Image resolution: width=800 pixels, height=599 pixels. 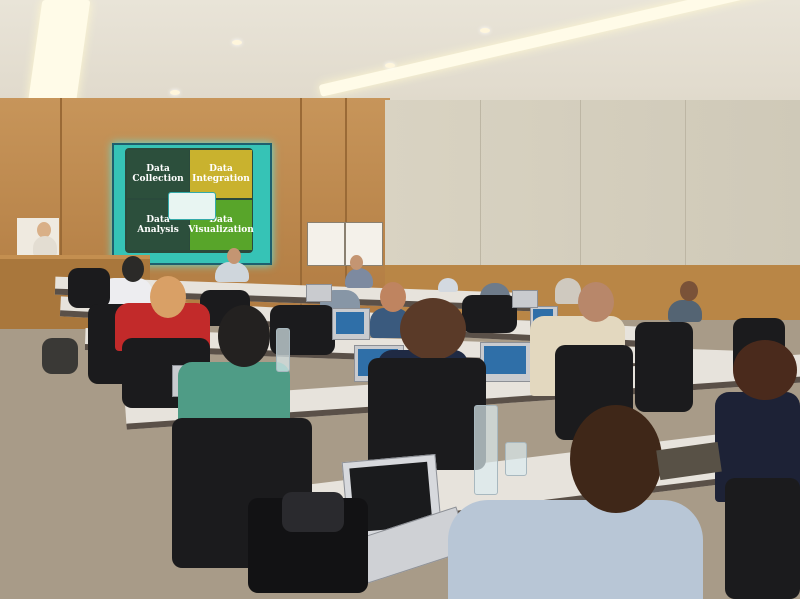 What do you see at coordinates (313, 512) in the screenshot?
I see `black-cap` at bounding box center [313, 512].